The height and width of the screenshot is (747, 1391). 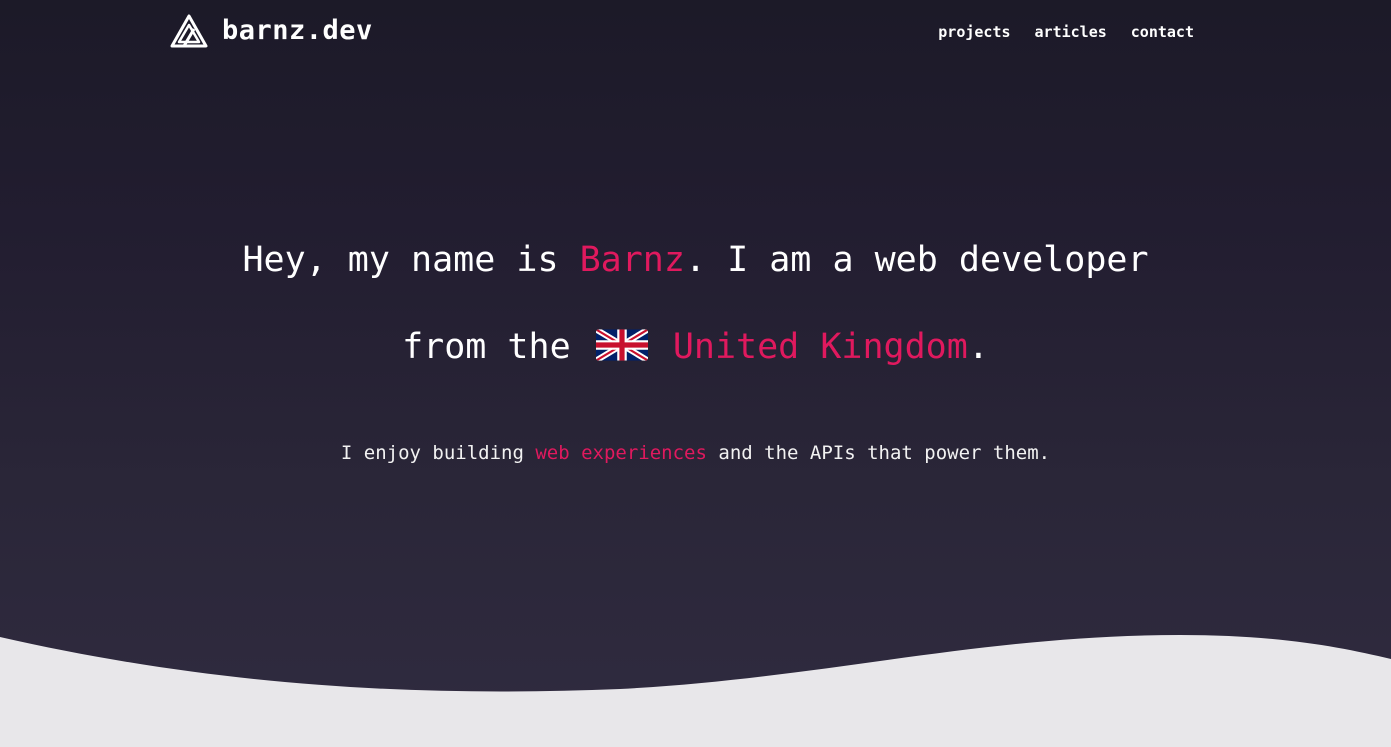 What do you see at coordinates (1071, 32) in the screenshot?
I see `nav-articles-link: articles` at bounding box center [1071, 32].